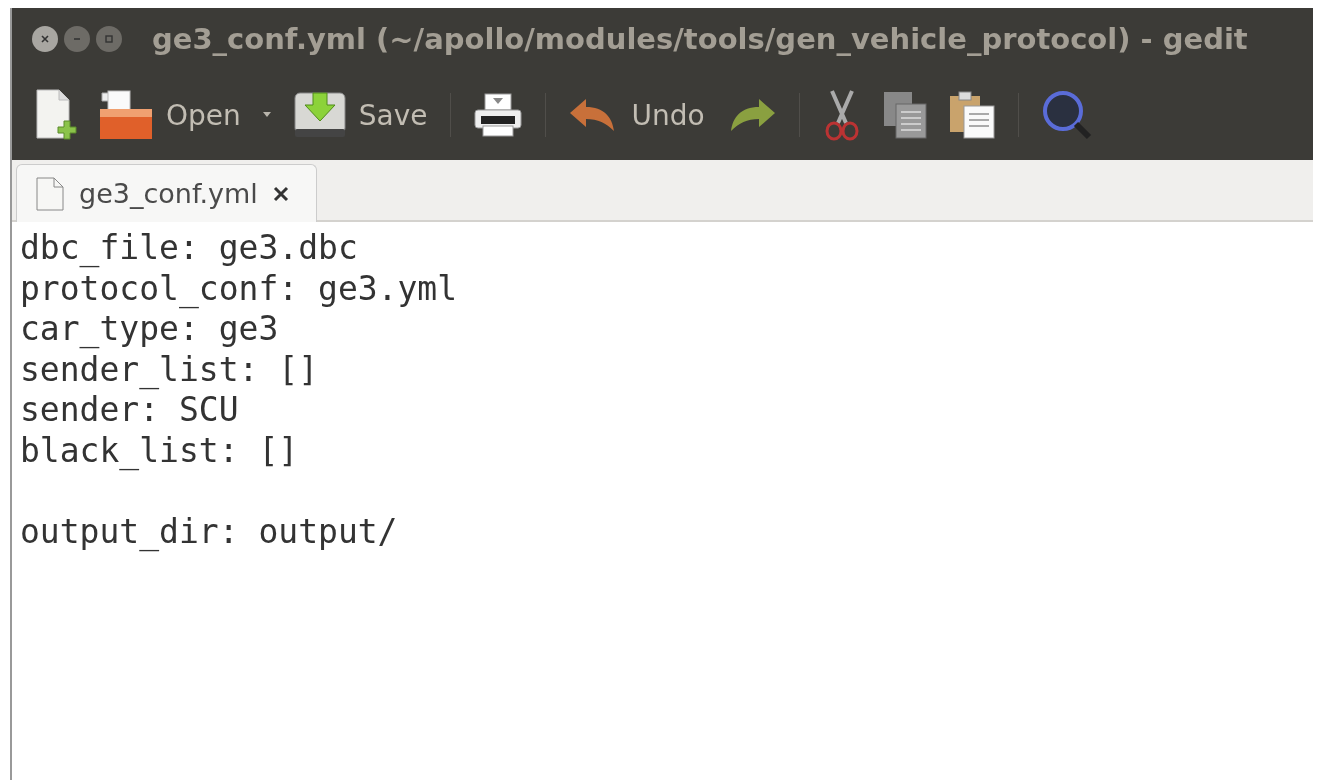 Image resolution: width=1326 pixels, height=780 pixels. What do you see at coordinates (169, 115) in the screenshot?
I see `open-button: Open` at bounding box center [169, 115].